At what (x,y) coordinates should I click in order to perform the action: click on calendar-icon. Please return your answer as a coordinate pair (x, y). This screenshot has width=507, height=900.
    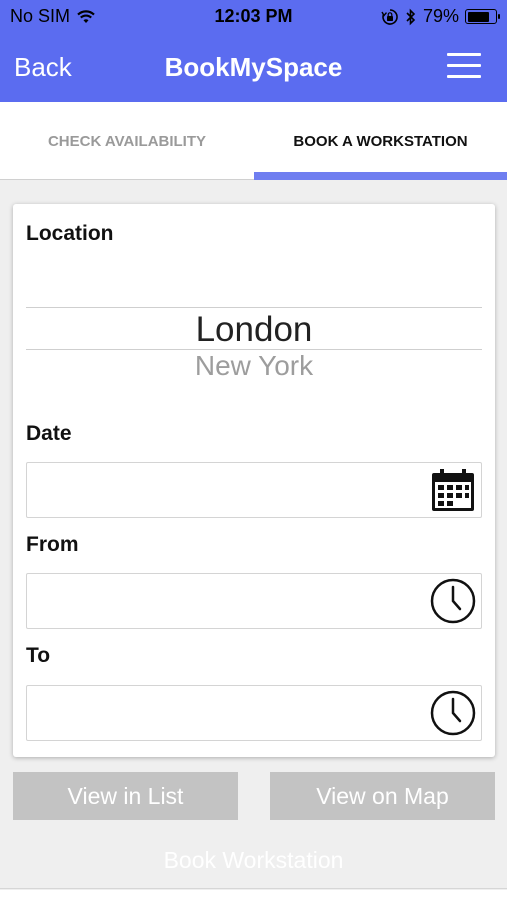
    Looking at the image, I should click on (453, 490).